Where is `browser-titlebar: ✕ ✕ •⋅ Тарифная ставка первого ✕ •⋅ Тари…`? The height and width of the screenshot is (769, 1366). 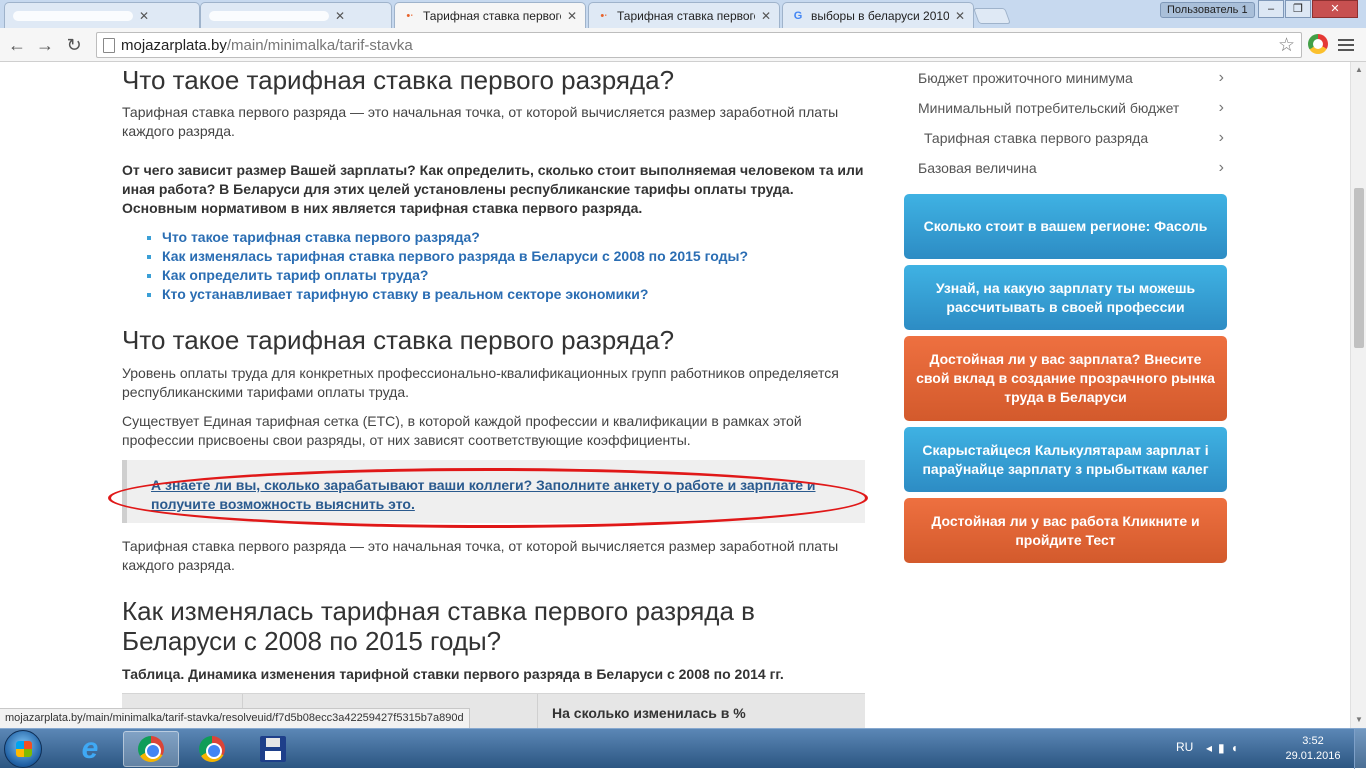
browser-titlebar: ✕ ✕ •⋅ Тарифная ставка первого ✕ •⋅ Тари… is located at coordinates (683, 14).